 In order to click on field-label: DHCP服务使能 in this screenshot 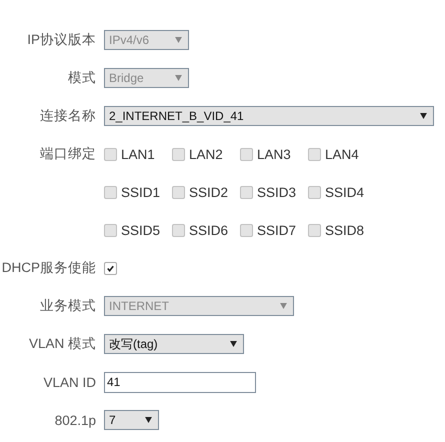, I will do `click(48, 268)`.